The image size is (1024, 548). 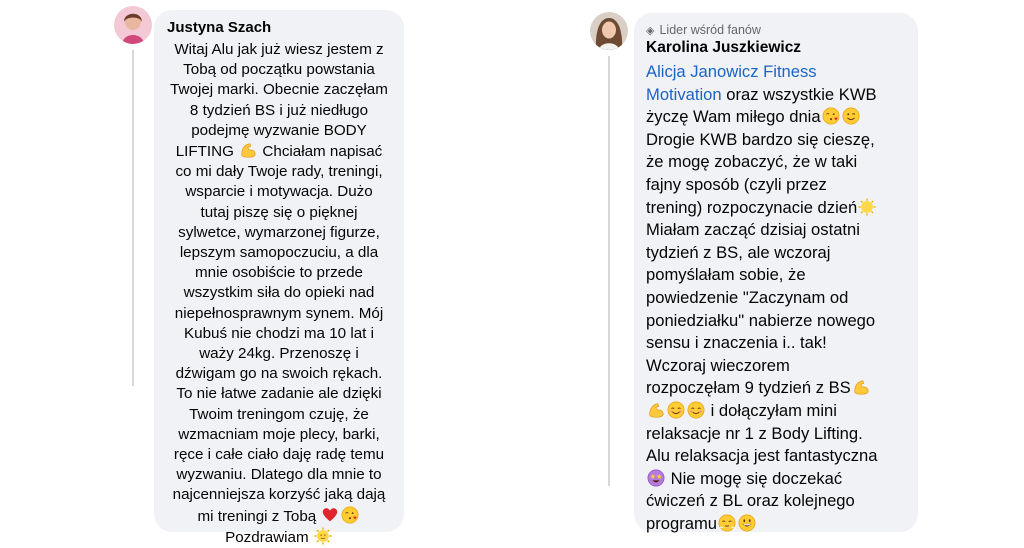 I want to click on comment-line: rozpoczęłam 9 tydzień z BS, so click(x=778, y=388).